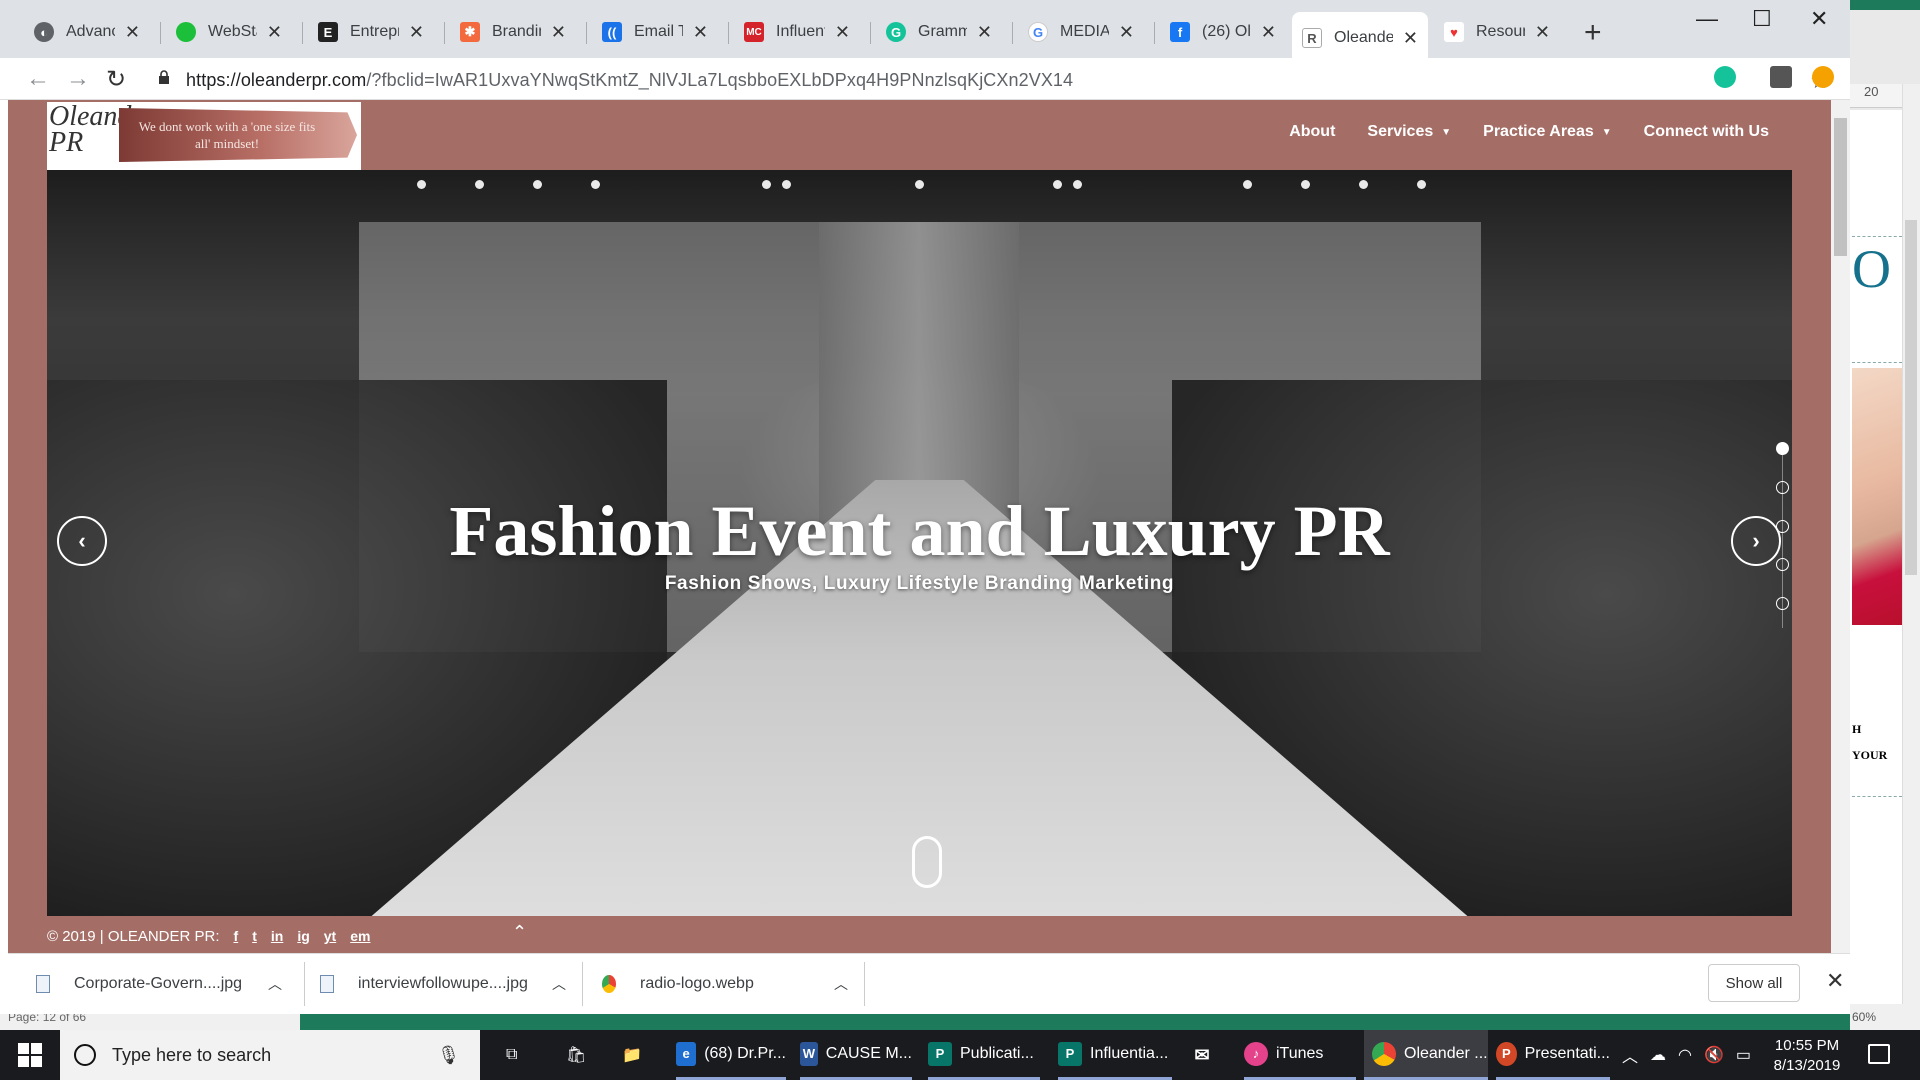  What do you see at coordinates (1658, 1055) in the screenshot?
I see `onedrive-cloud-icon: ☁` at bounding box center [1658, 1055].